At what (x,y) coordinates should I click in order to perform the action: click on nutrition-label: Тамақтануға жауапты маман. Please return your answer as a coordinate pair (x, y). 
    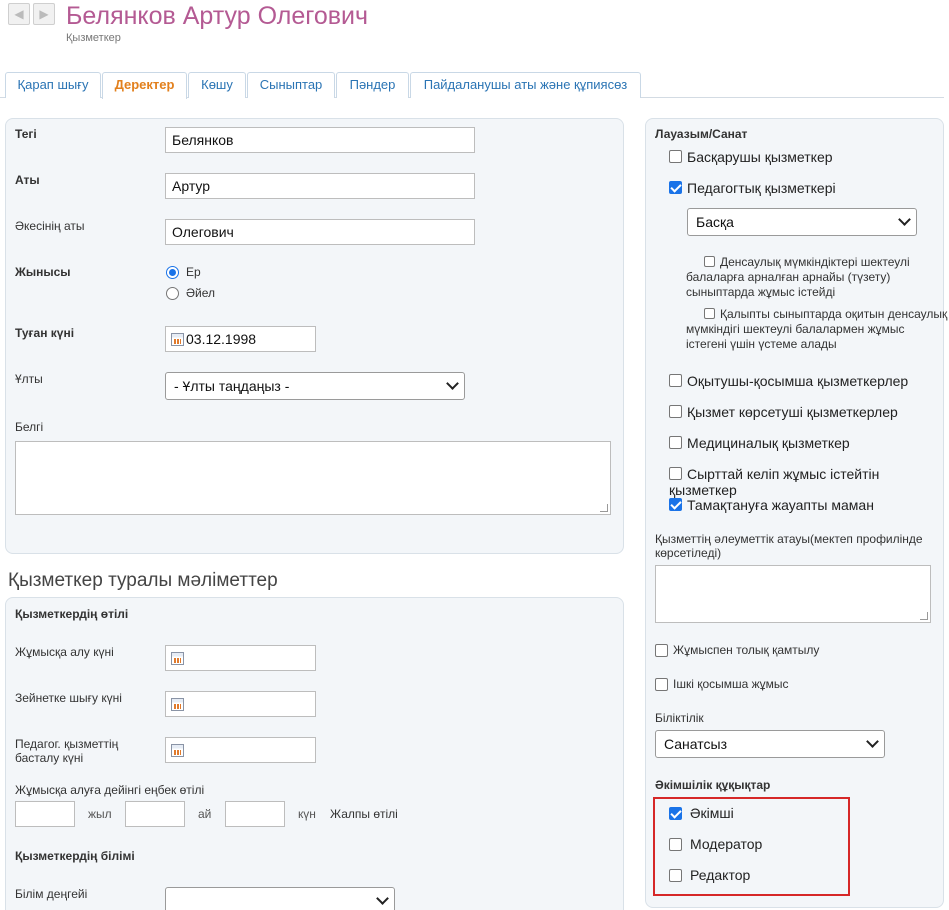
    Looking at the image, I should click on (780, 505).